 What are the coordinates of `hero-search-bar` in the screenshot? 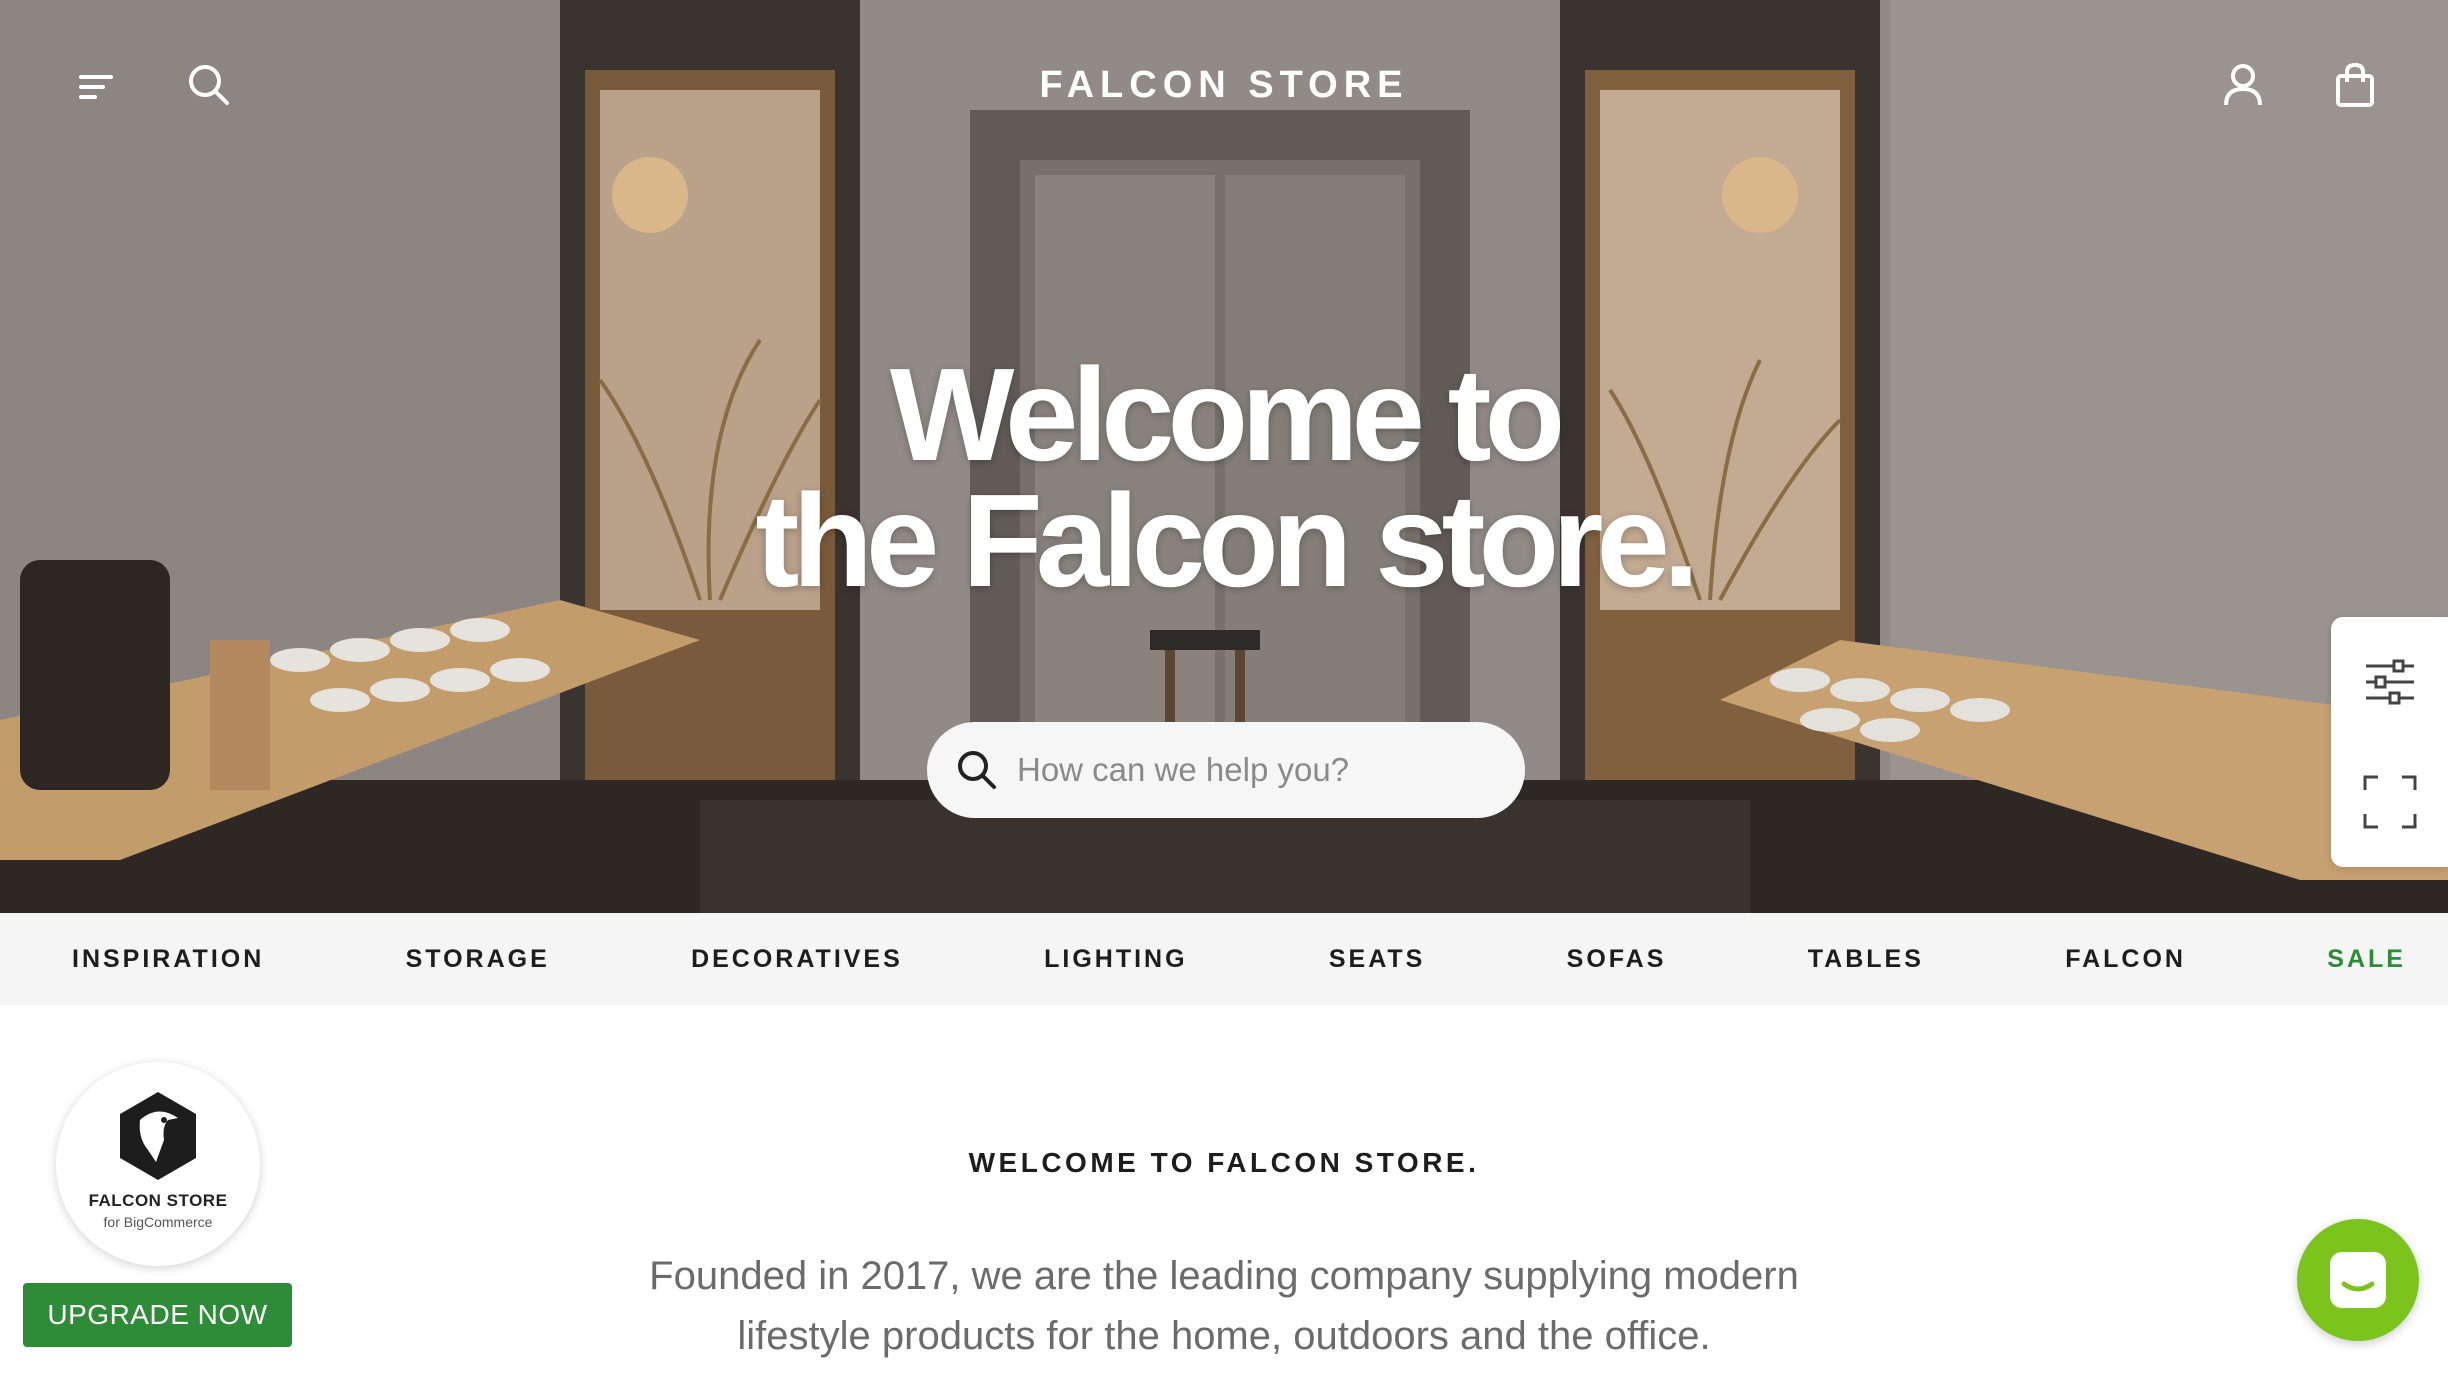 It's located at (1226, 770).